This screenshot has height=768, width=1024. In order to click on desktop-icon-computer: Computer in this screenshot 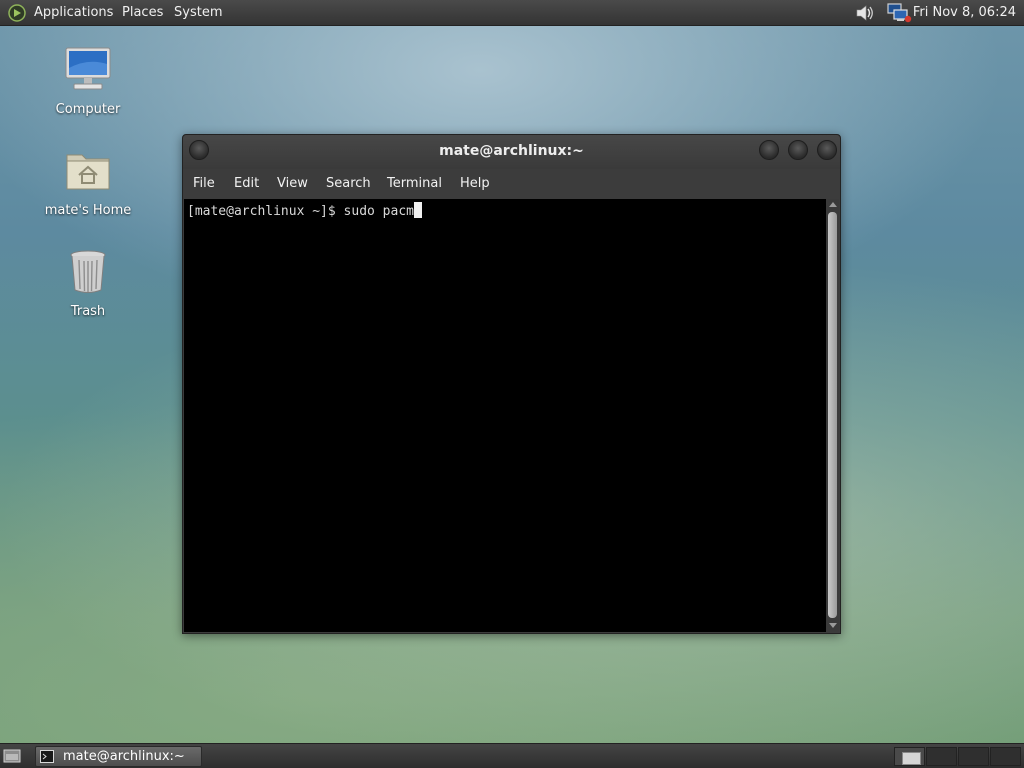, I will do `click(88, 80)`.